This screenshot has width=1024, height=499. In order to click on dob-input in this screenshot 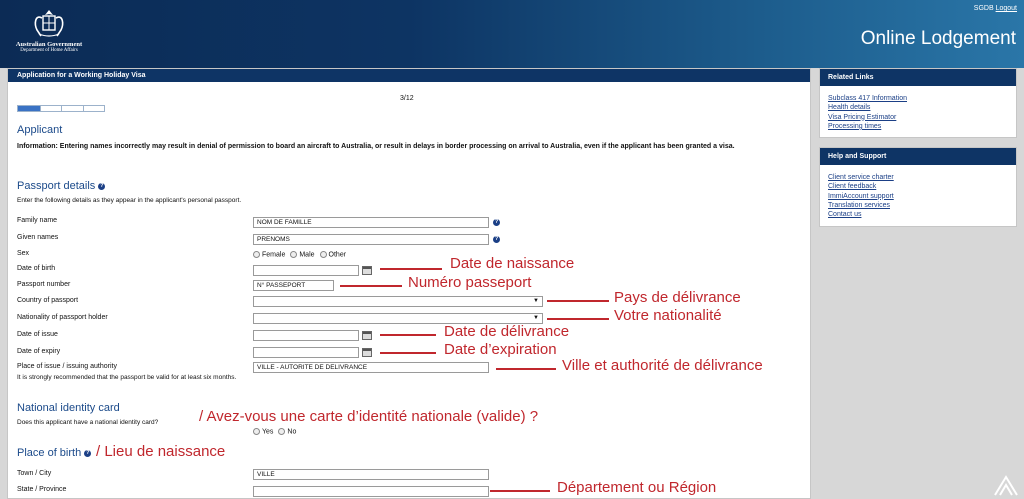, I will do `click(306, 270)`.